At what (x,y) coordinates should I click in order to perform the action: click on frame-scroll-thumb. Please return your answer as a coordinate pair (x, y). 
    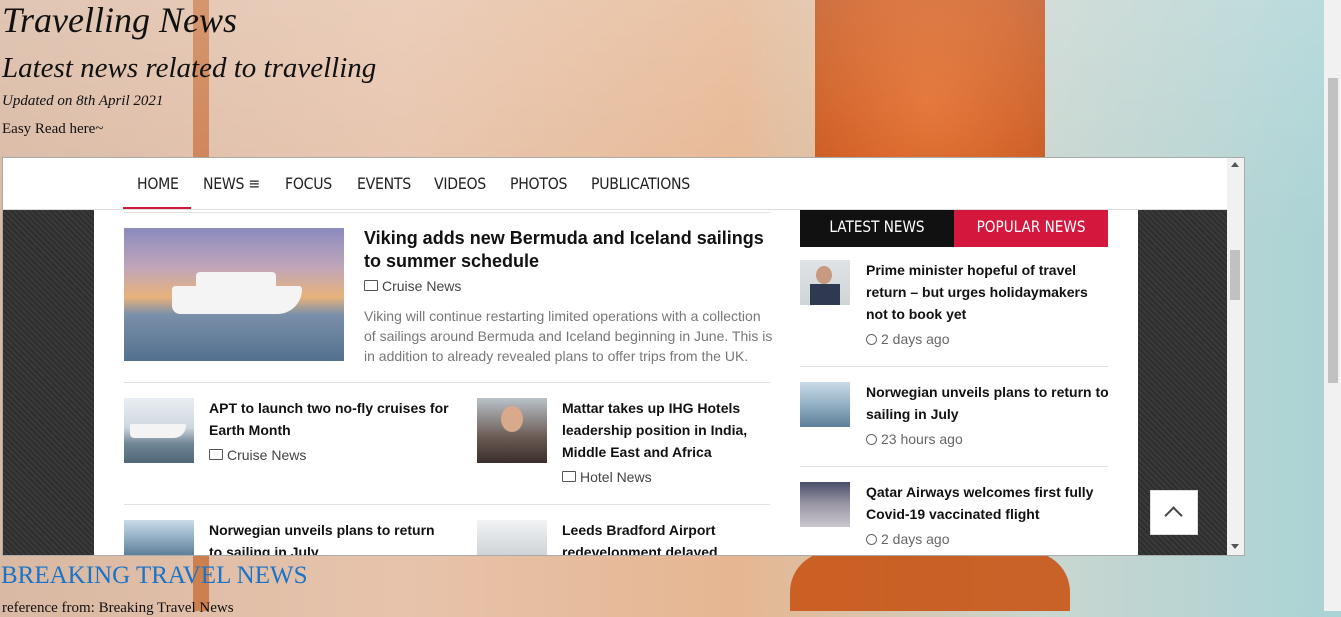
    Looking at the image, I should click on (1235, 275).